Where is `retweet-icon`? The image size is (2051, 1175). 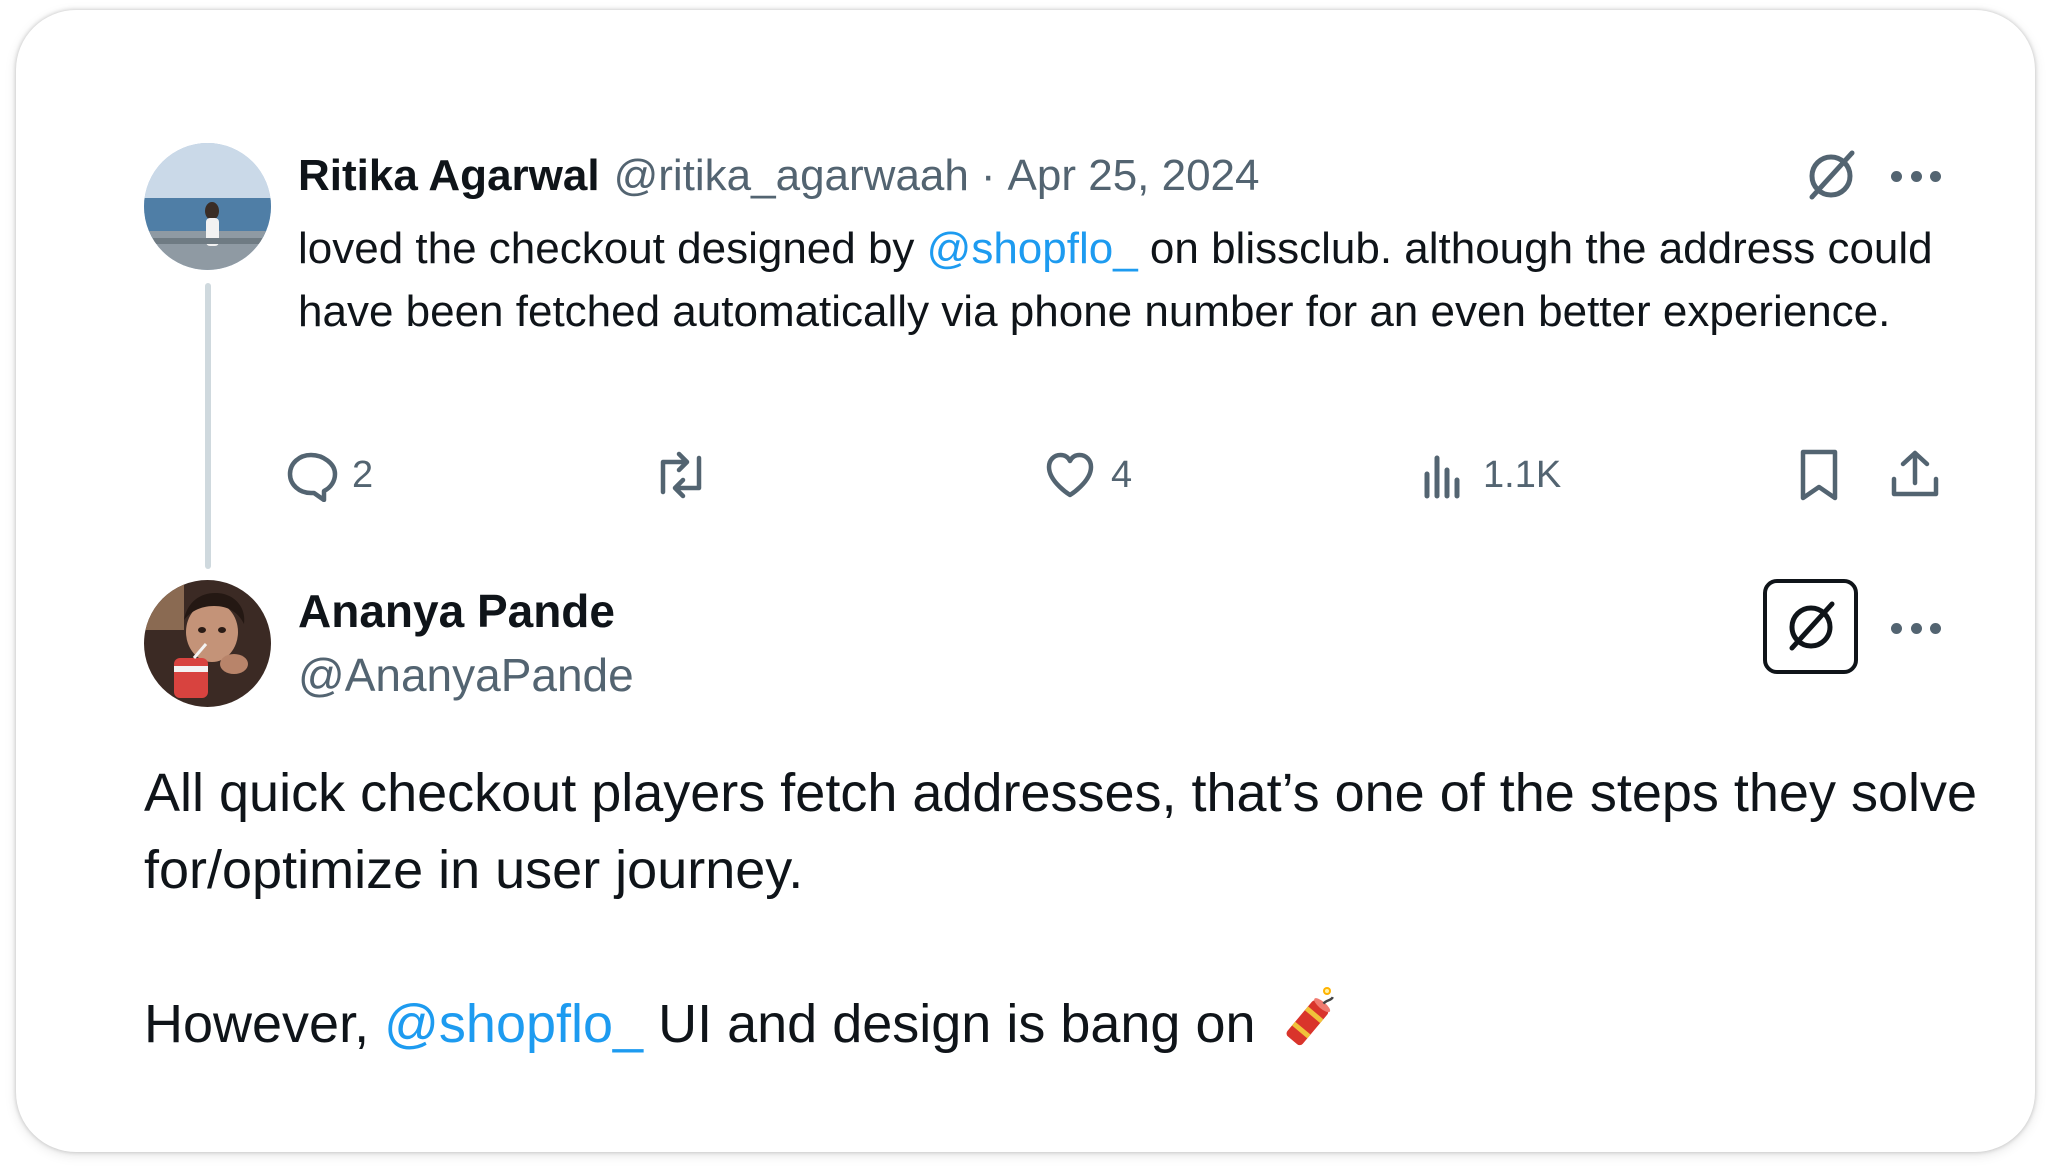
retweet-icon is located at coordinates (681, 475).